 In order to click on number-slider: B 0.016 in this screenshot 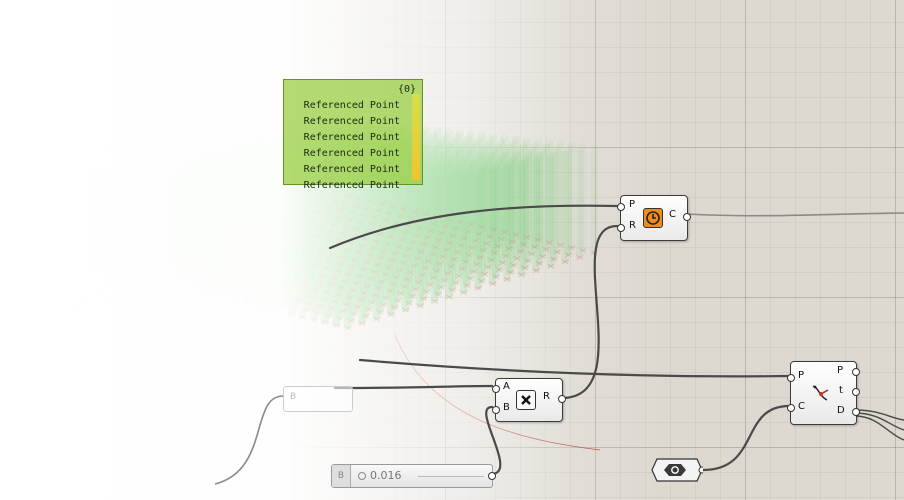, I will do `click(413, 476)`.